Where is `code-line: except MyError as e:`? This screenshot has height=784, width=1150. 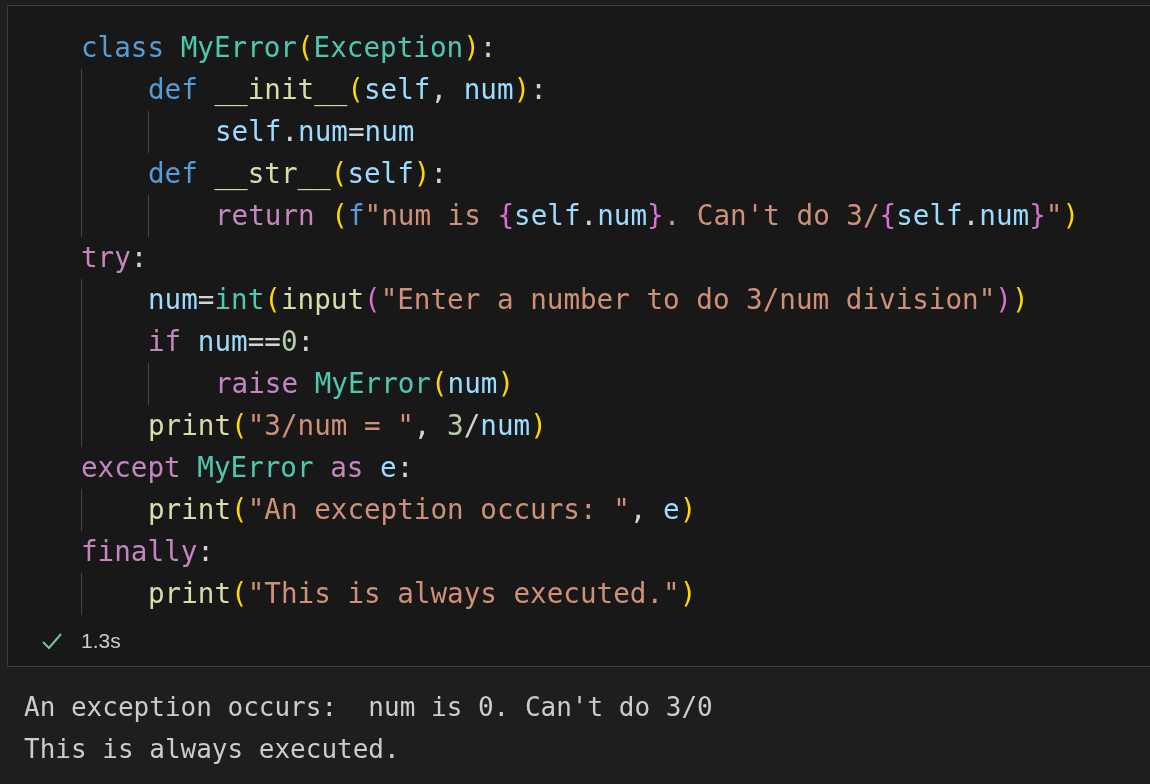 code-line: except MyError as e: is located at coordinates (247, 468).